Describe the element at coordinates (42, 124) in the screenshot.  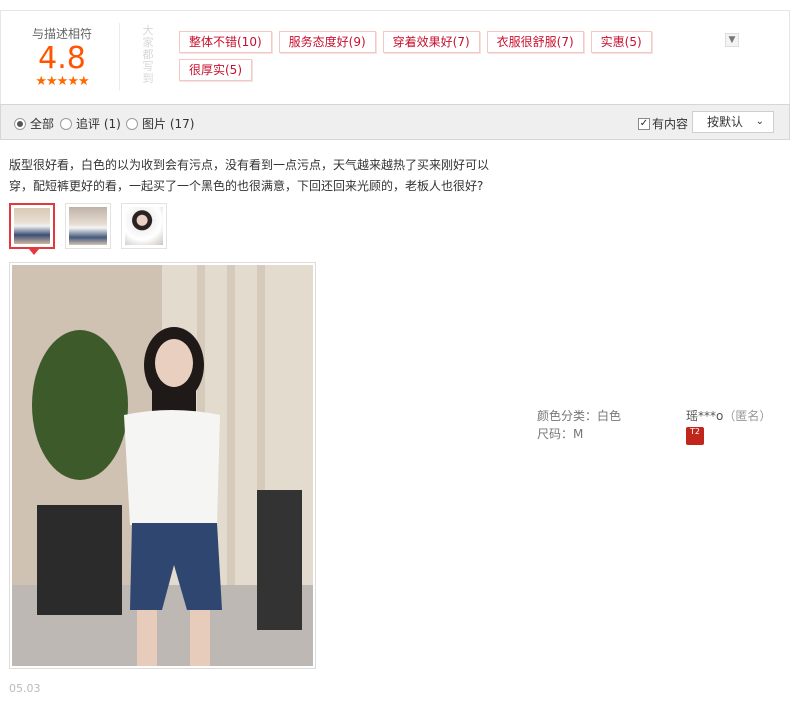
I see `filter-all-label: 全部` at that location.